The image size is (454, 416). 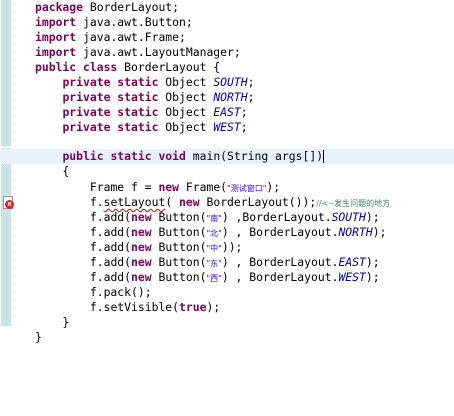 I want to click on code-line: f.setVisible(true);, so click(x=155, y=307).